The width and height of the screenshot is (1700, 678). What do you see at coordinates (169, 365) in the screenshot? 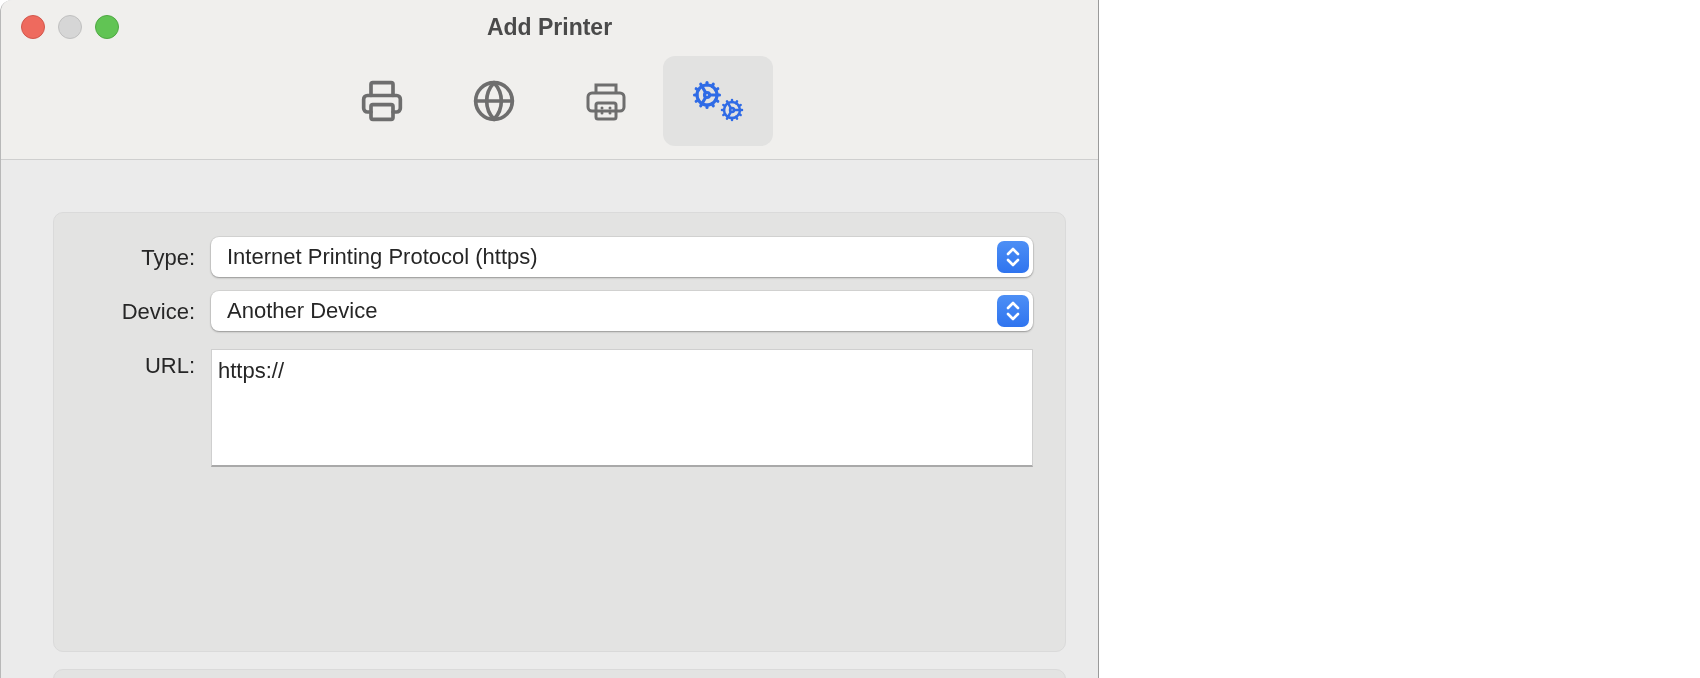
I see `field-label: URL:` at bounding box center [169, 365].